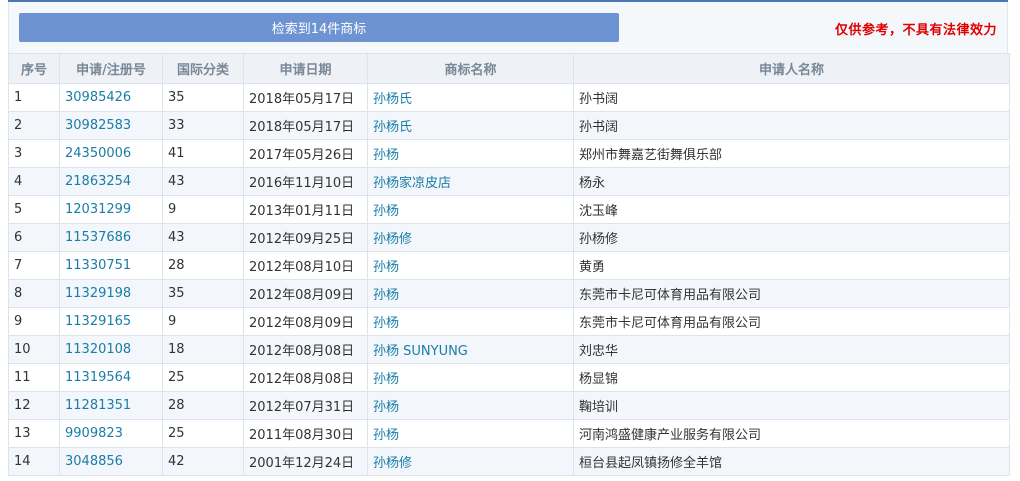 This screenshot has height=481, width=1020. Describe the element at coordinates (791, 265) in the screenshot. I see `cell-applicant: 黄勇` at that location.